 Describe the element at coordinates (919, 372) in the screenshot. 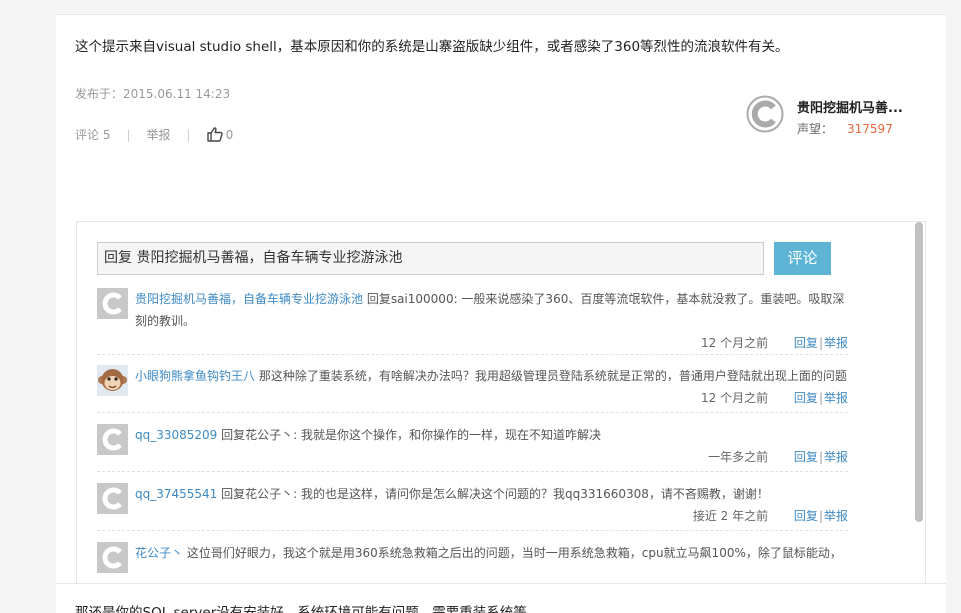

I see `comments-scrollbar` at that location.